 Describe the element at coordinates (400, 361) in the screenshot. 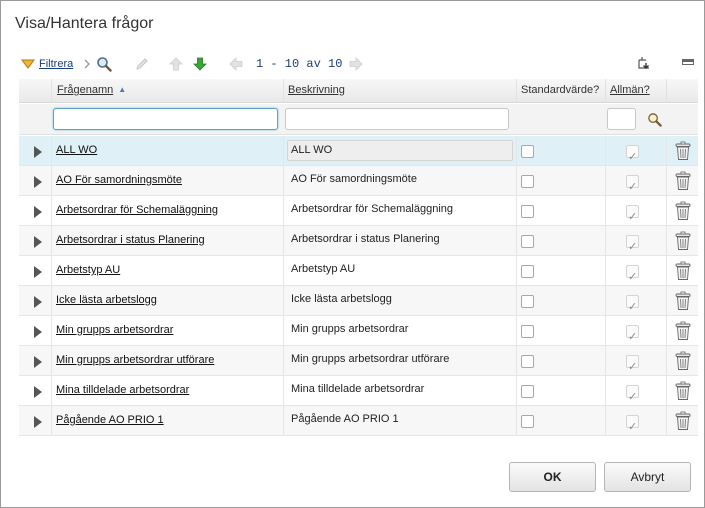

I see `row-description-cell: Min grupps arbetsordrar utförare` at that location.